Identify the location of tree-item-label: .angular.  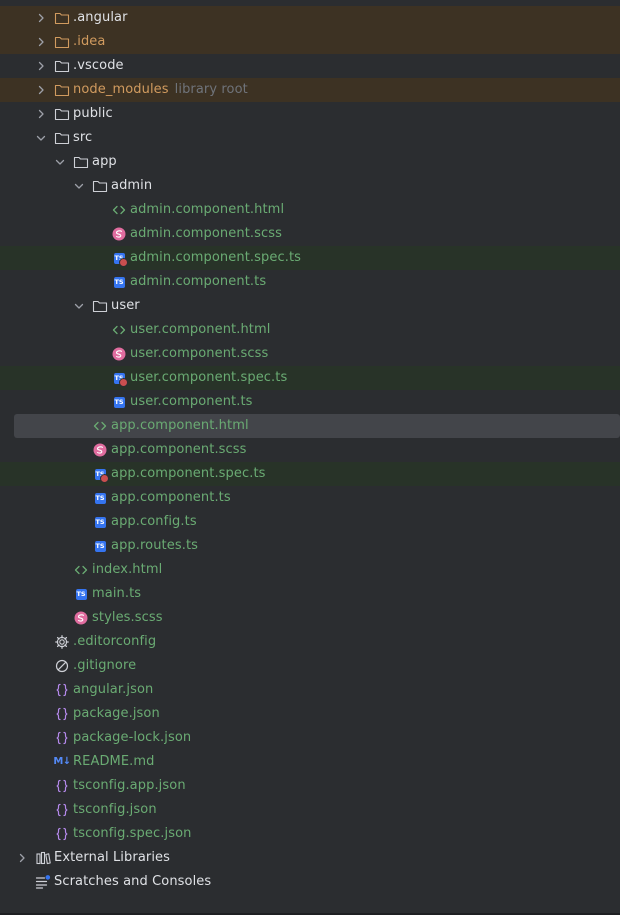
(100, 17).